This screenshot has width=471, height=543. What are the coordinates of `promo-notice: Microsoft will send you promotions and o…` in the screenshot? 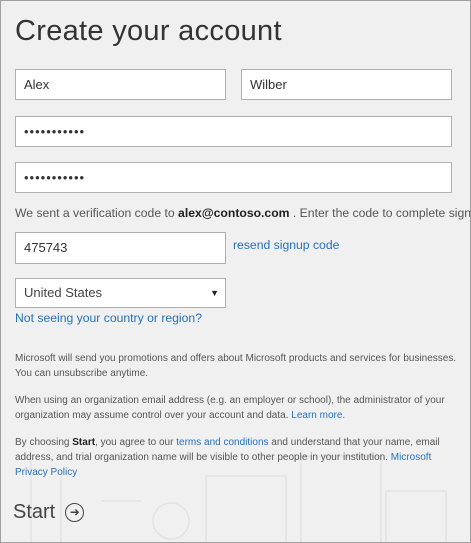 It's located at (236, 366).